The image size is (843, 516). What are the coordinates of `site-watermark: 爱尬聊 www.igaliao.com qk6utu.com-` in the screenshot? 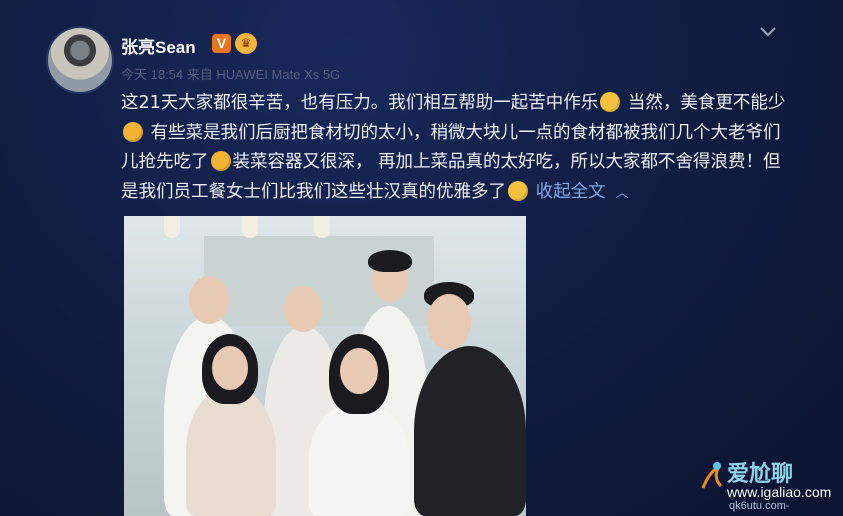 It's located at (769, 486).